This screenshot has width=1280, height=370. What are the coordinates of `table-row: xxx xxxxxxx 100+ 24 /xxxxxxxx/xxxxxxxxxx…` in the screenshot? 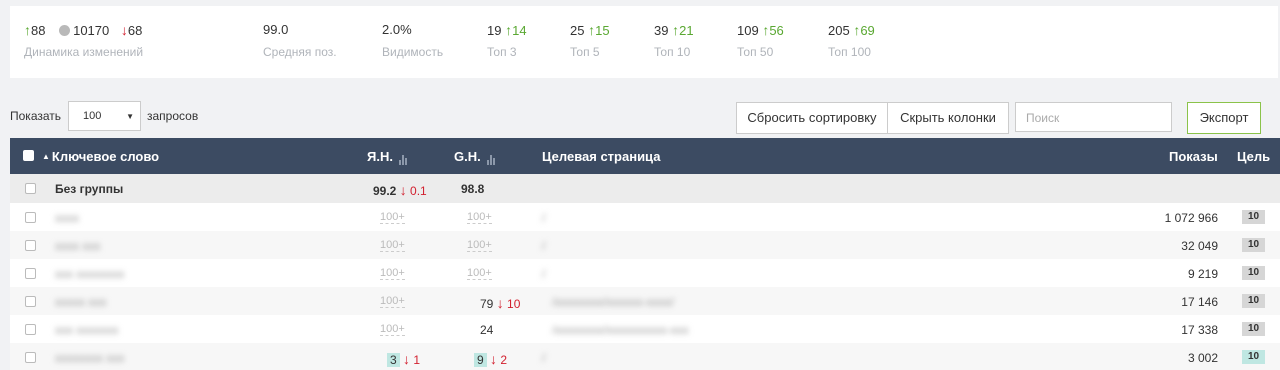 It's located at (645, 329).